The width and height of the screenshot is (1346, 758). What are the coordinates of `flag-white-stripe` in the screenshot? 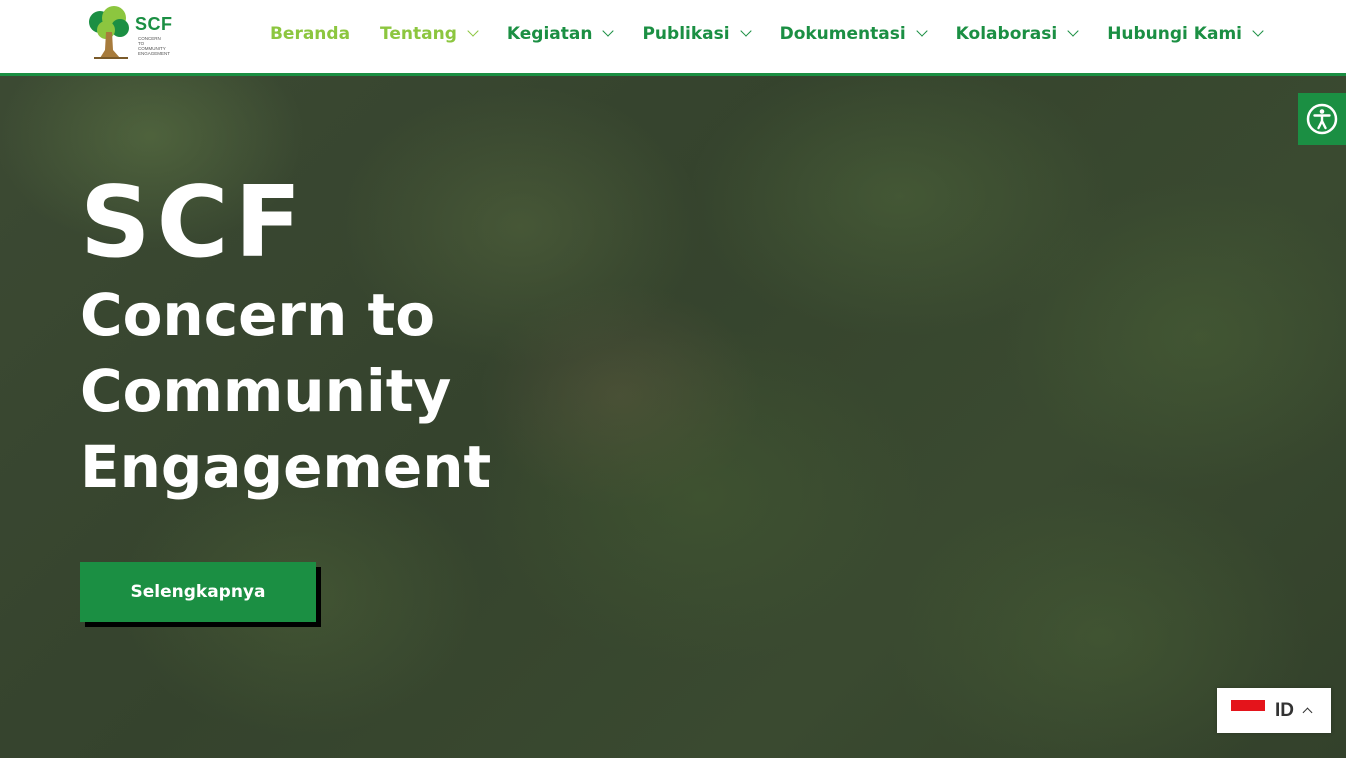 It's located at (1248, 716).